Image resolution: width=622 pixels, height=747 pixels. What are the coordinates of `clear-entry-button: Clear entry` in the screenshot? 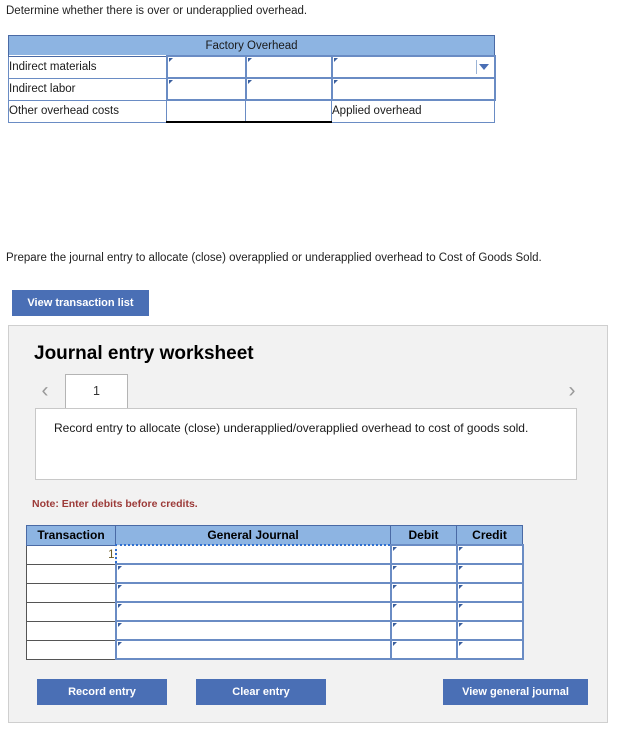 It's located at (261, 692).